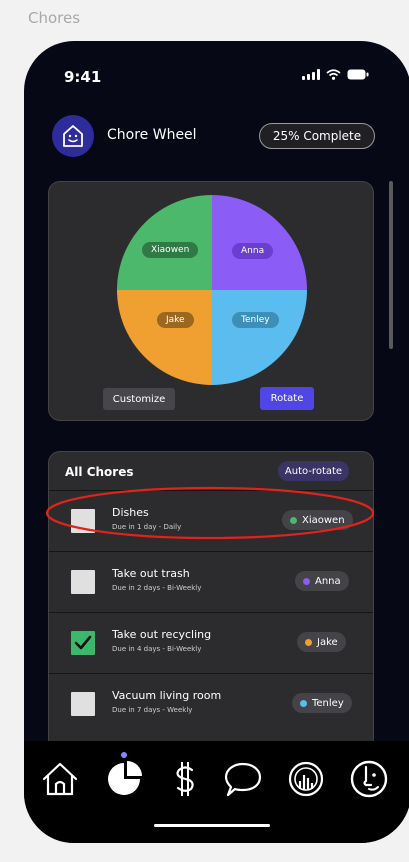 Image resolution: width=409 pixels, height=862 pixels. I want to click on app-title: Chore Wheel, so click(152, 135).